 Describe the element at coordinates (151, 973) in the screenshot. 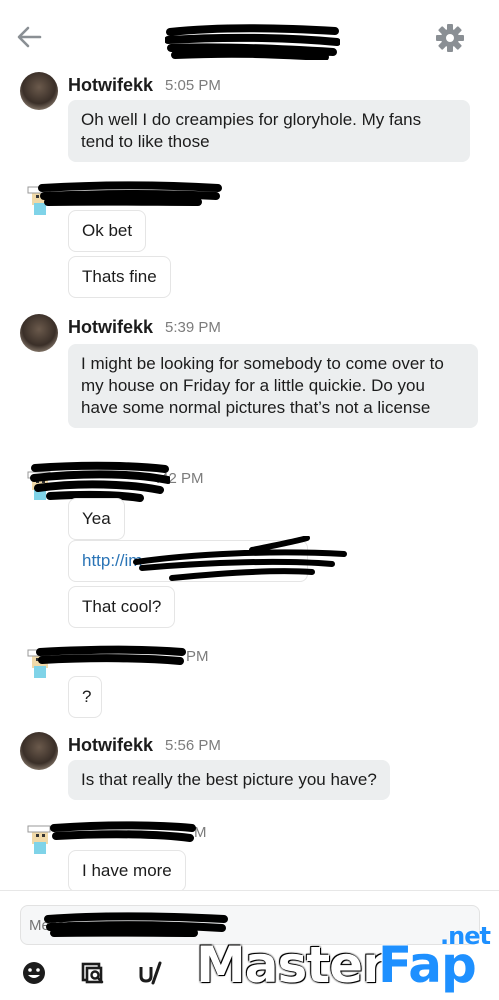

I see `username-icon` at that location.